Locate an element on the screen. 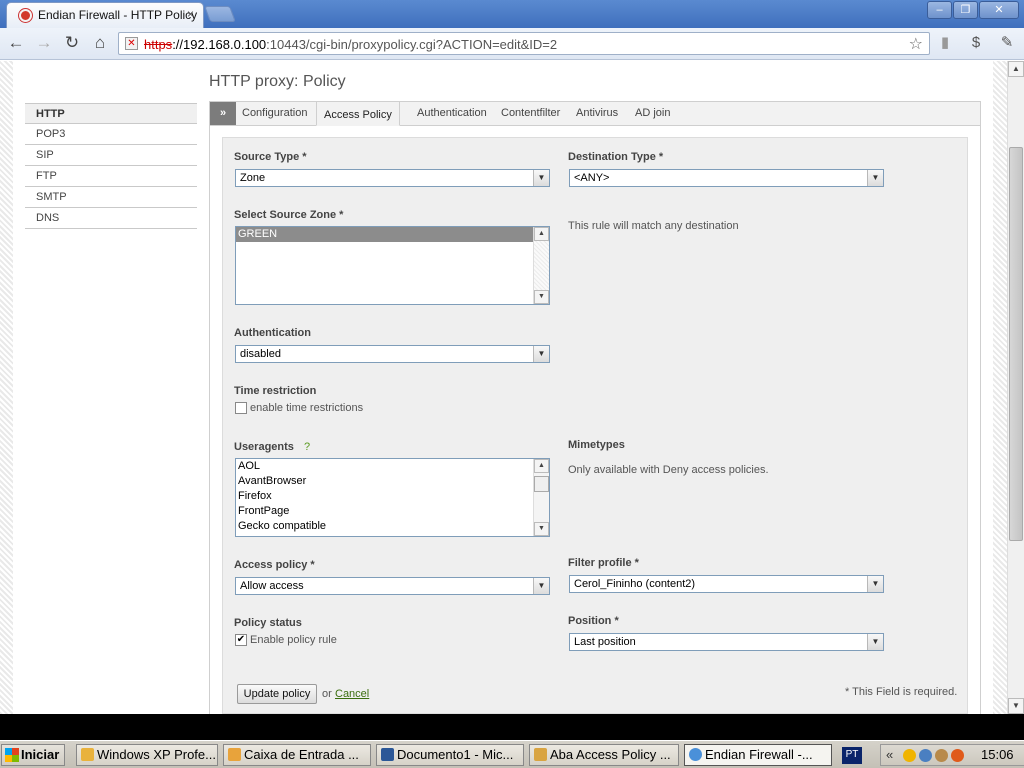  tray-expand-icon: « is located at coordinates (889, 754).